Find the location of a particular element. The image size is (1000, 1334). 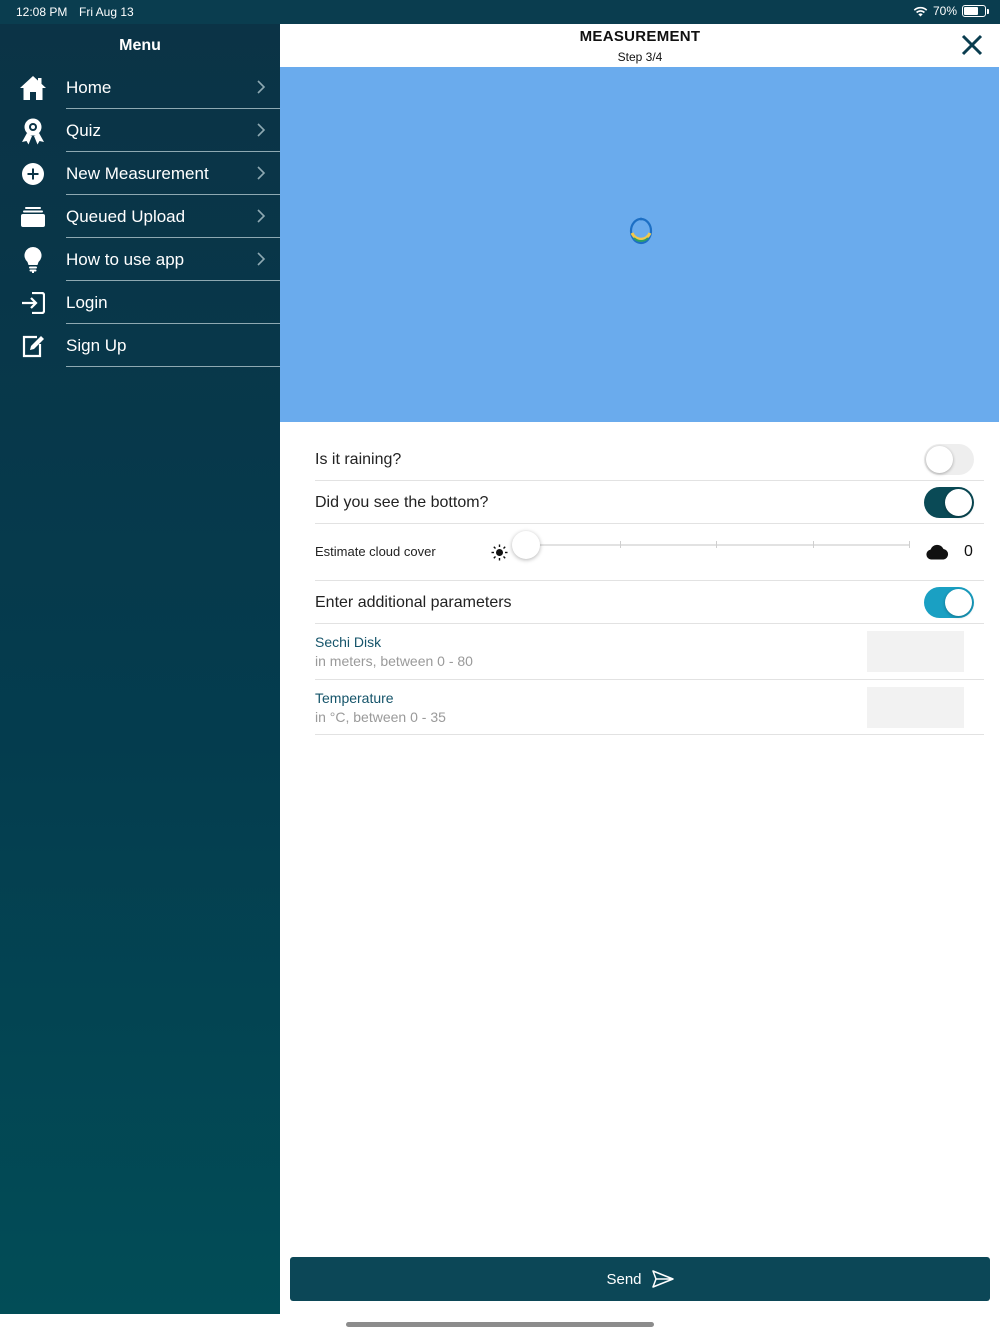

temperature-input is located at coordinates (915, 707).